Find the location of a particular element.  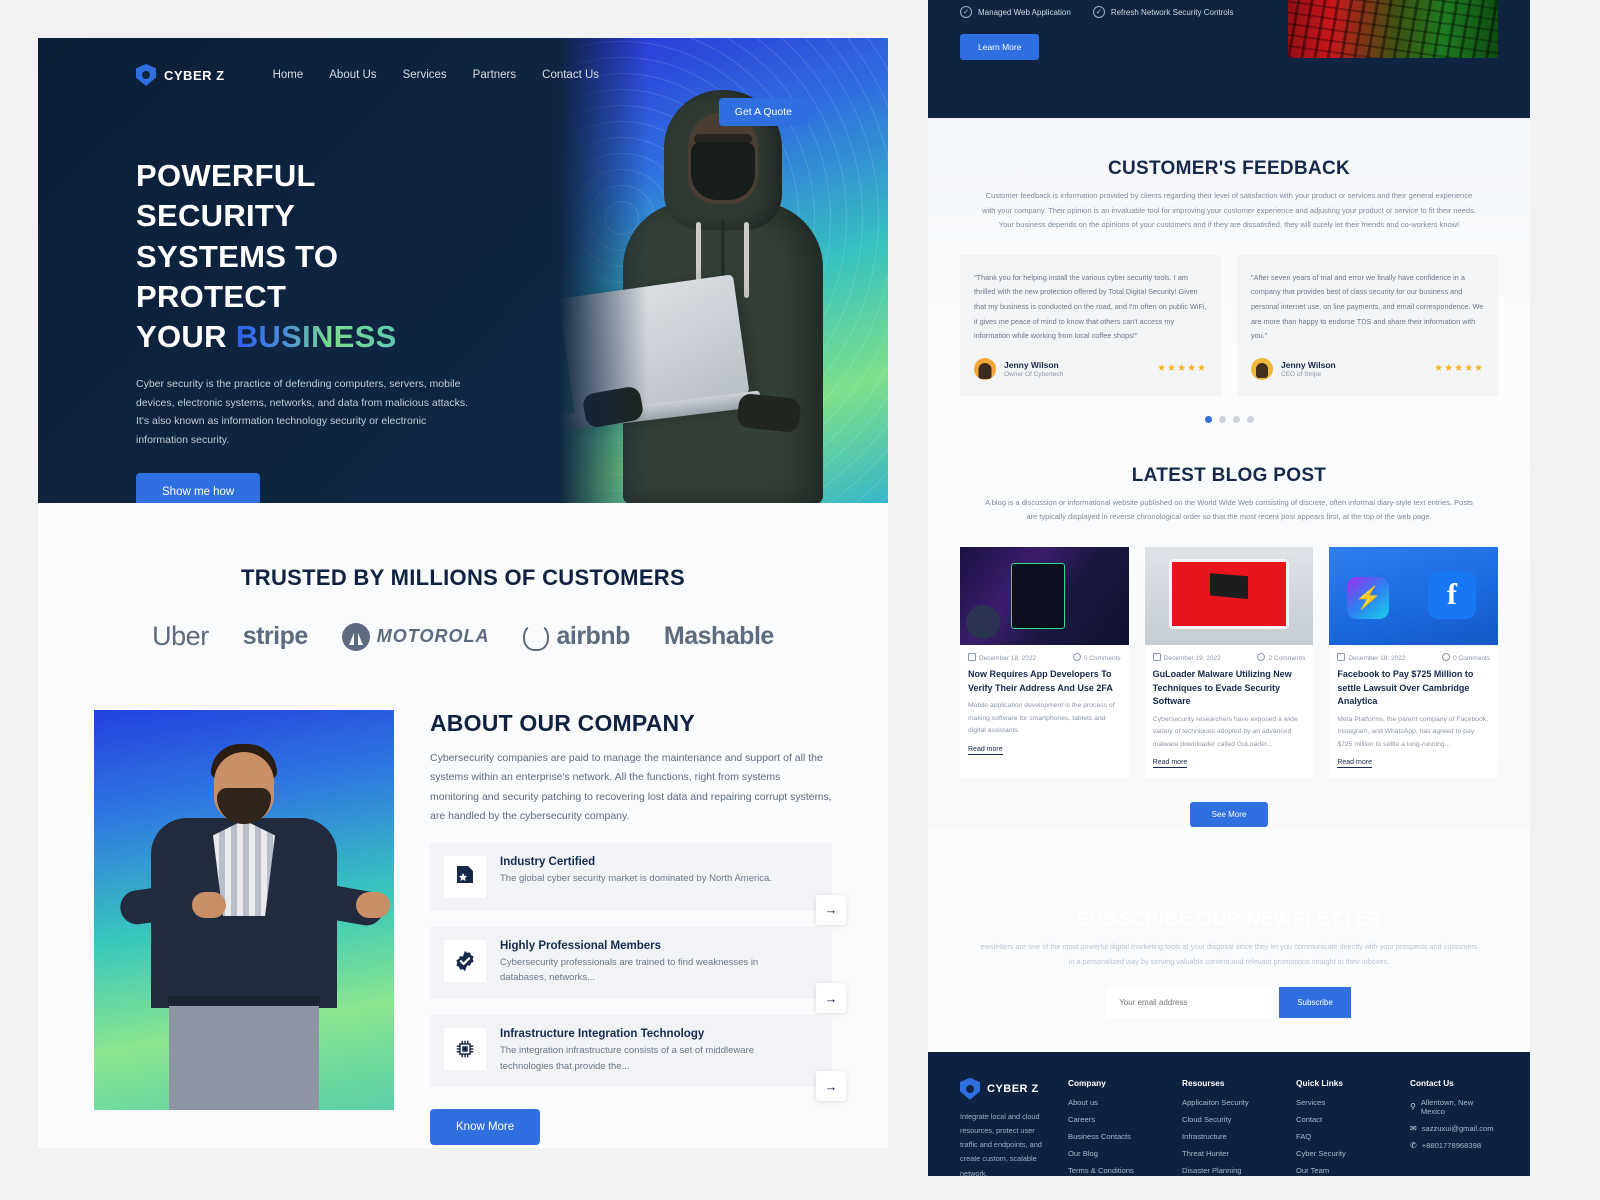

footer-phone: ✆ +8801778968398 is located at coordinates (1454, 1145).